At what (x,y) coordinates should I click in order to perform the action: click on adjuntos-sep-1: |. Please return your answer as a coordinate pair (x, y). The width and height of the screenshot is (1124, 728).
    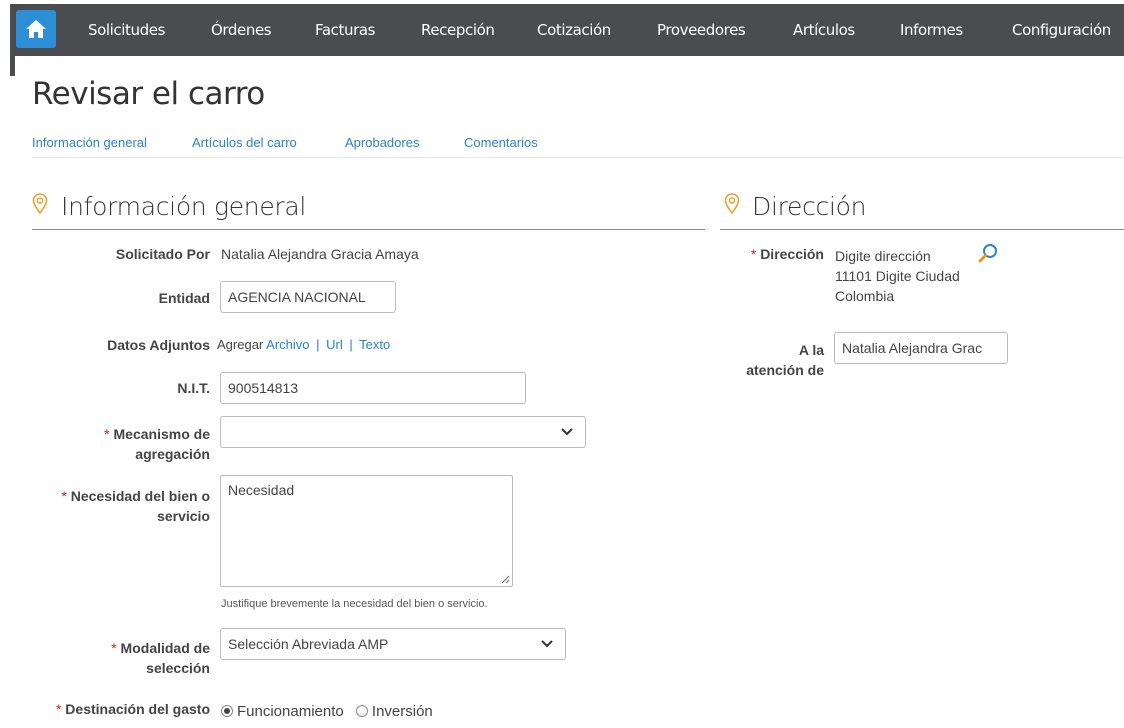
    Looking at the image, I should click on (318, 344).